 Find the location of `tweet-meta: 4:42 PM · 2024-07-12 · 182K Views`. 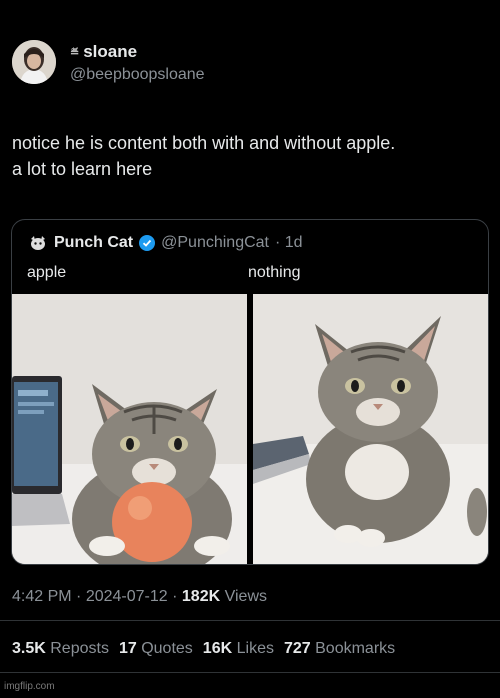

tweet-meta: 4:42 PM · 2024-07-12 · 182K Views is located at coordinates (139, 597).